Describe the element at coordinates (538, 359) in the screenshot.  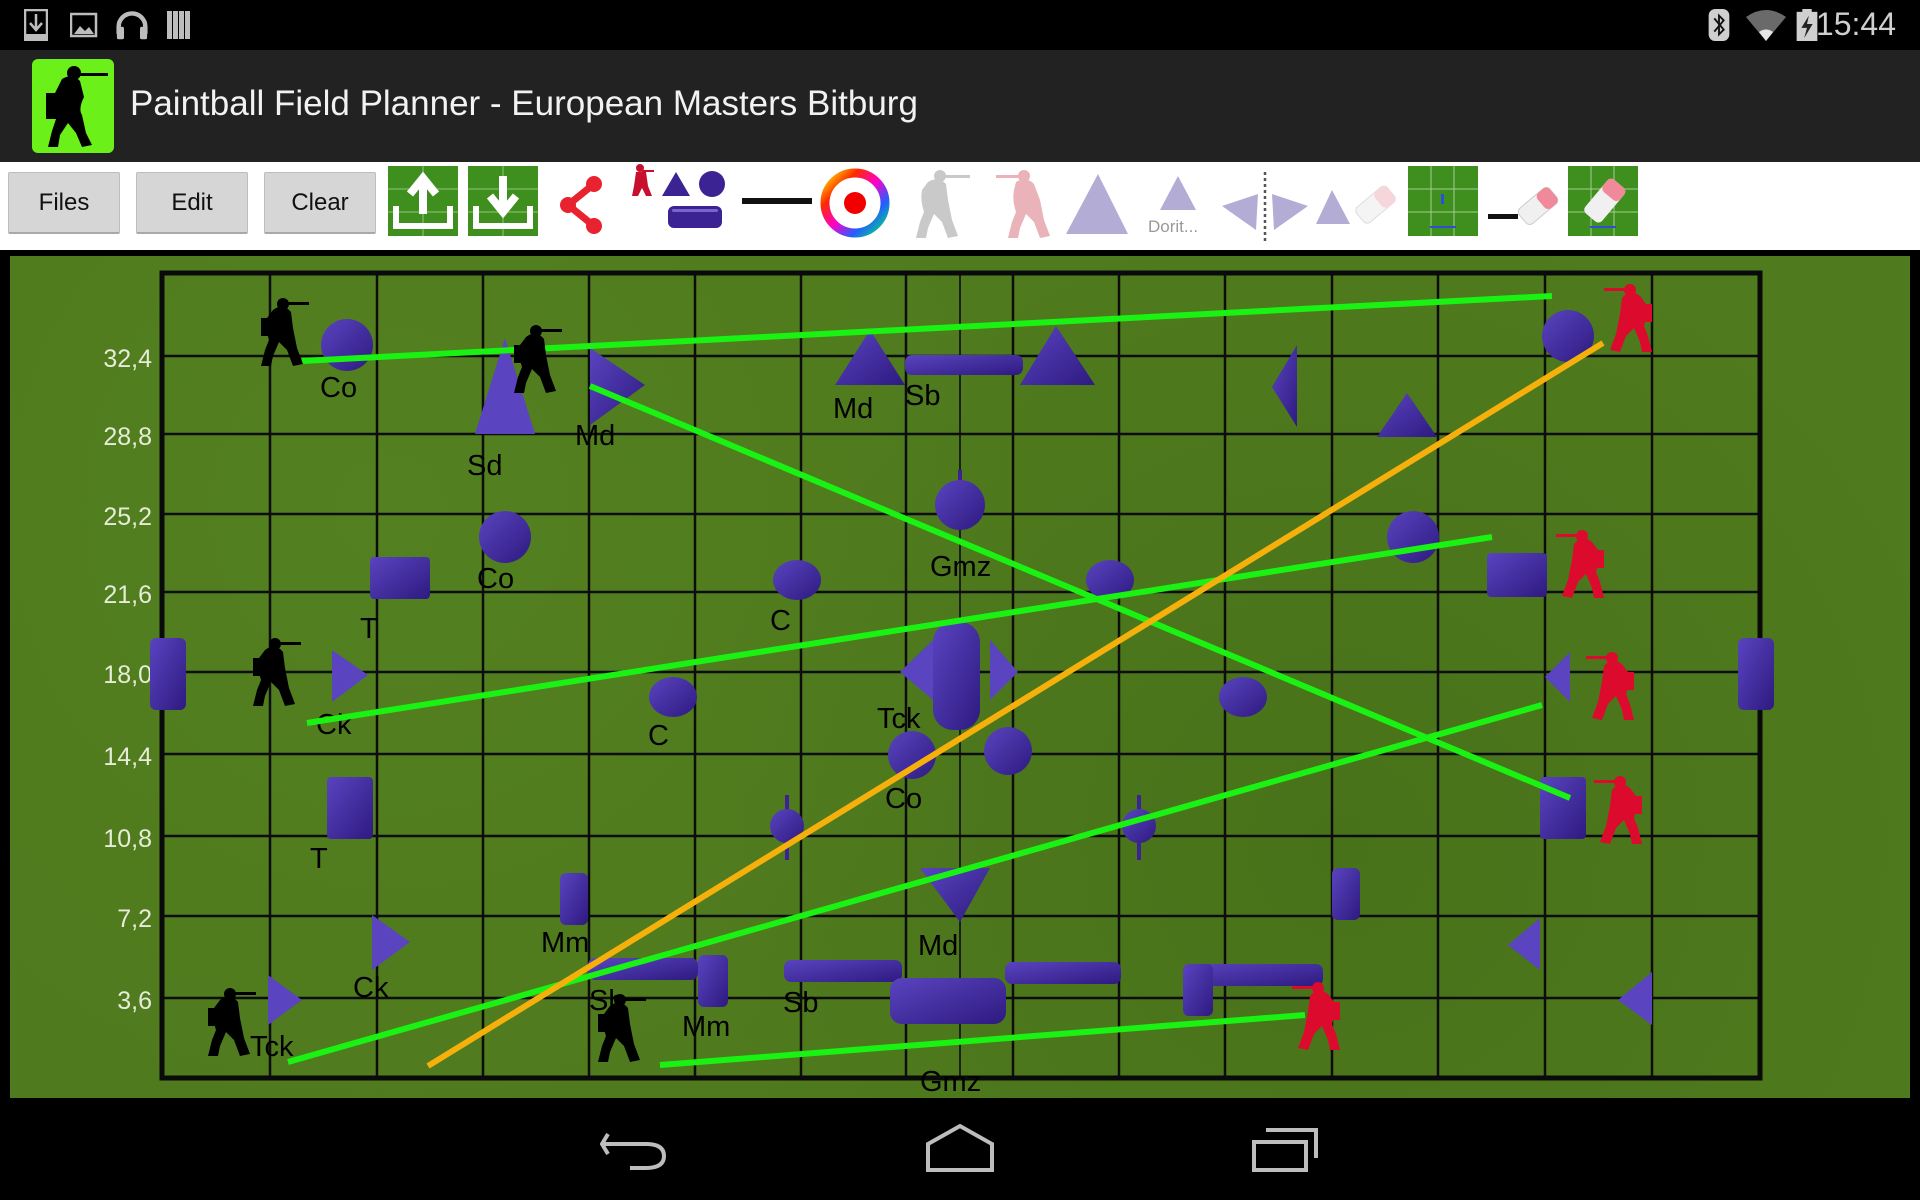
I see `player-black` at that location.